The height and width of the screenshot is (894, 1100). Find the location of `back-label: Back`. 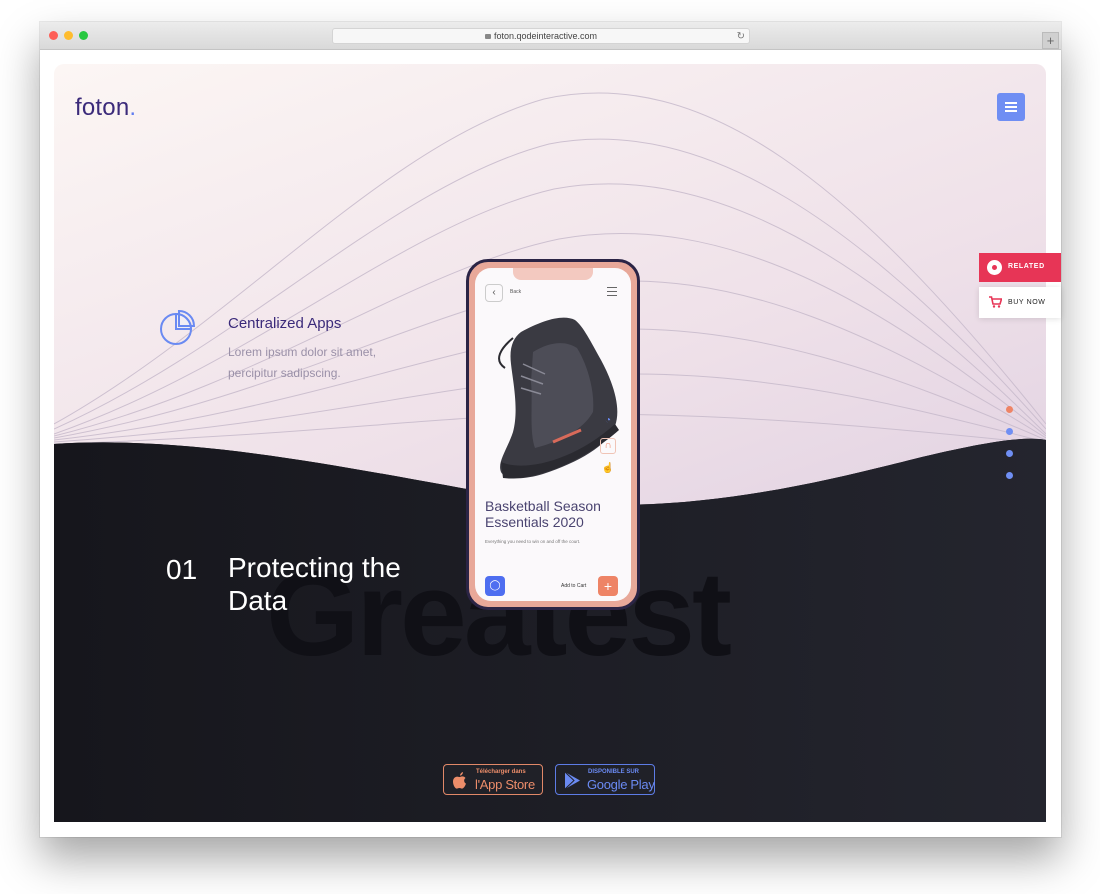

back-label: Back is located at coordinates (516, 292).